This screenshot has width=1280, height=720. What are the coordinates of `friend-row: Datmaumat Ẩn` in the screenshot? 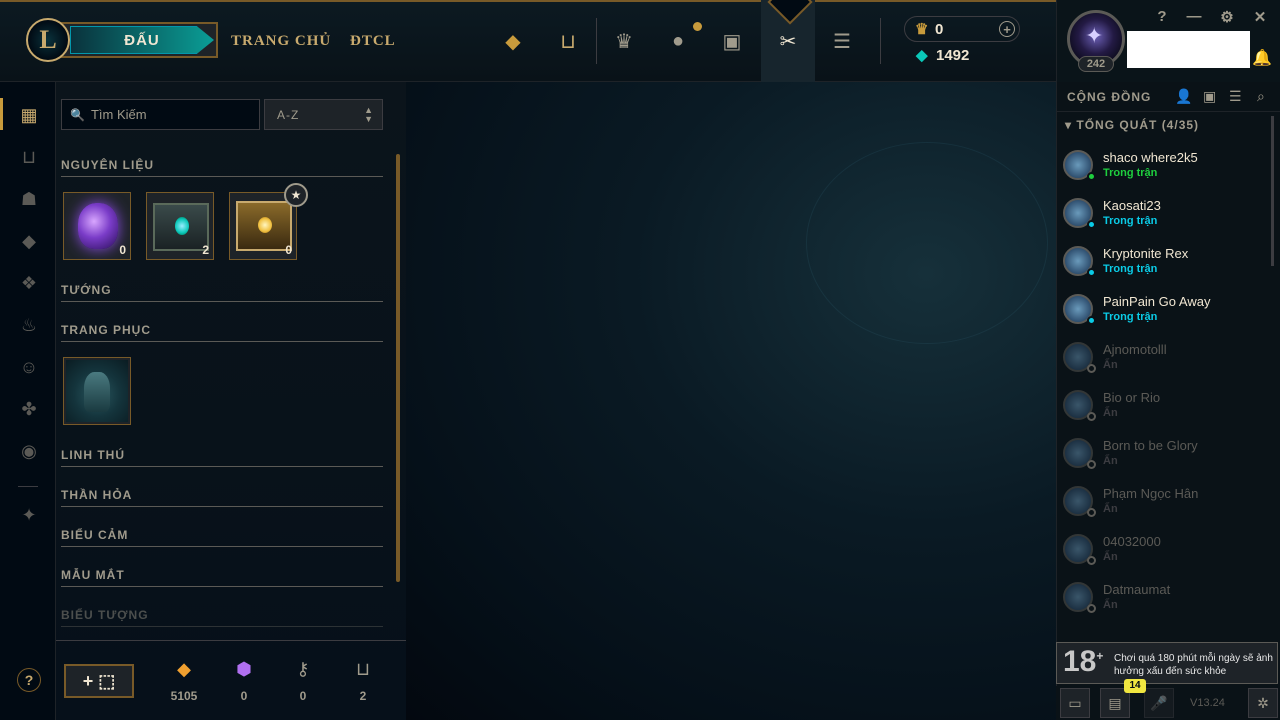 It's located at (1165, 598).